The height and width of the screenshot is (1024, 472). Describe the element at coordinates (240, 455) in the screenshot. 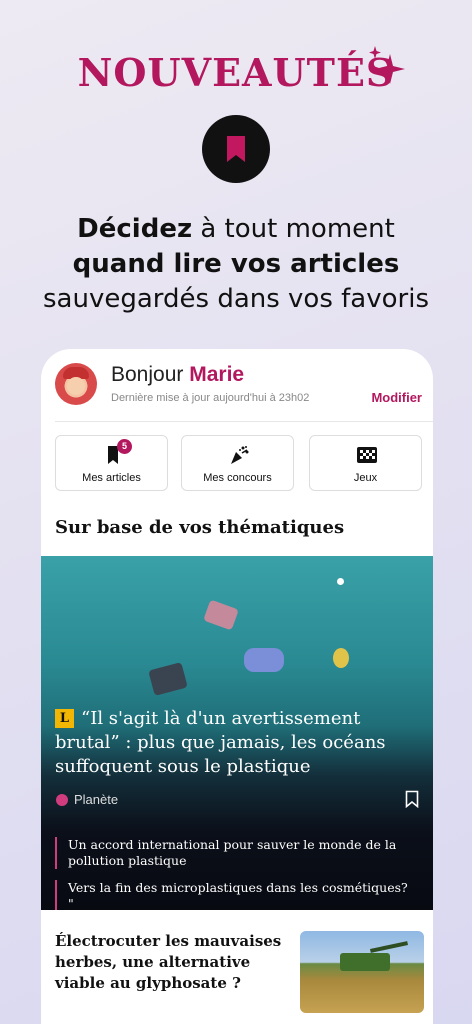

I see `party-popper-icon` at that location.